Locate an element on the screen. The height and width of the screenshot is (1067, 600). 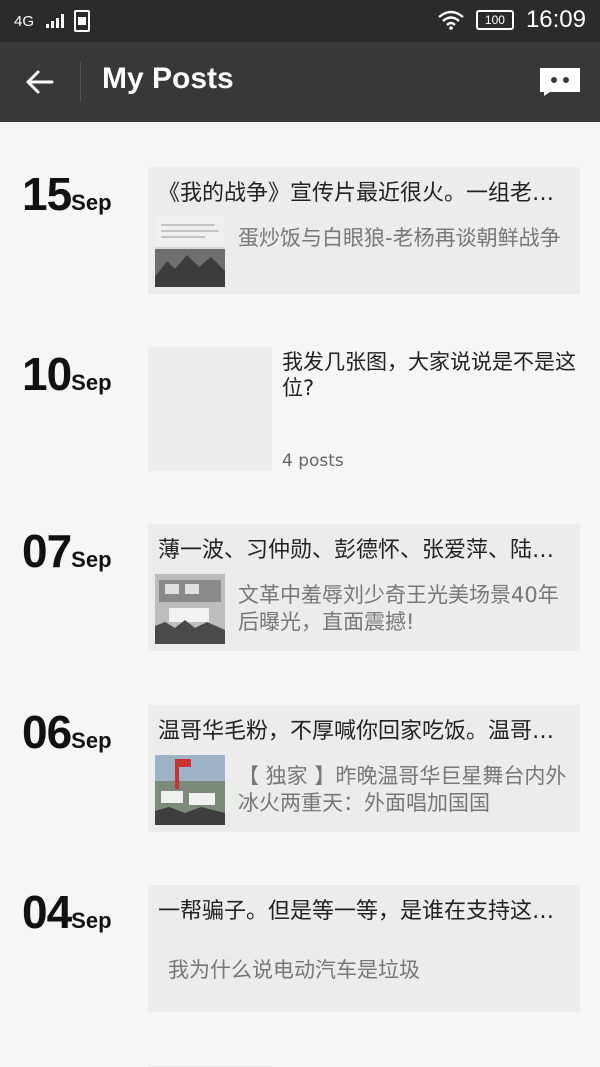
post-date: 04Sep is located at coordinates (67, 912).